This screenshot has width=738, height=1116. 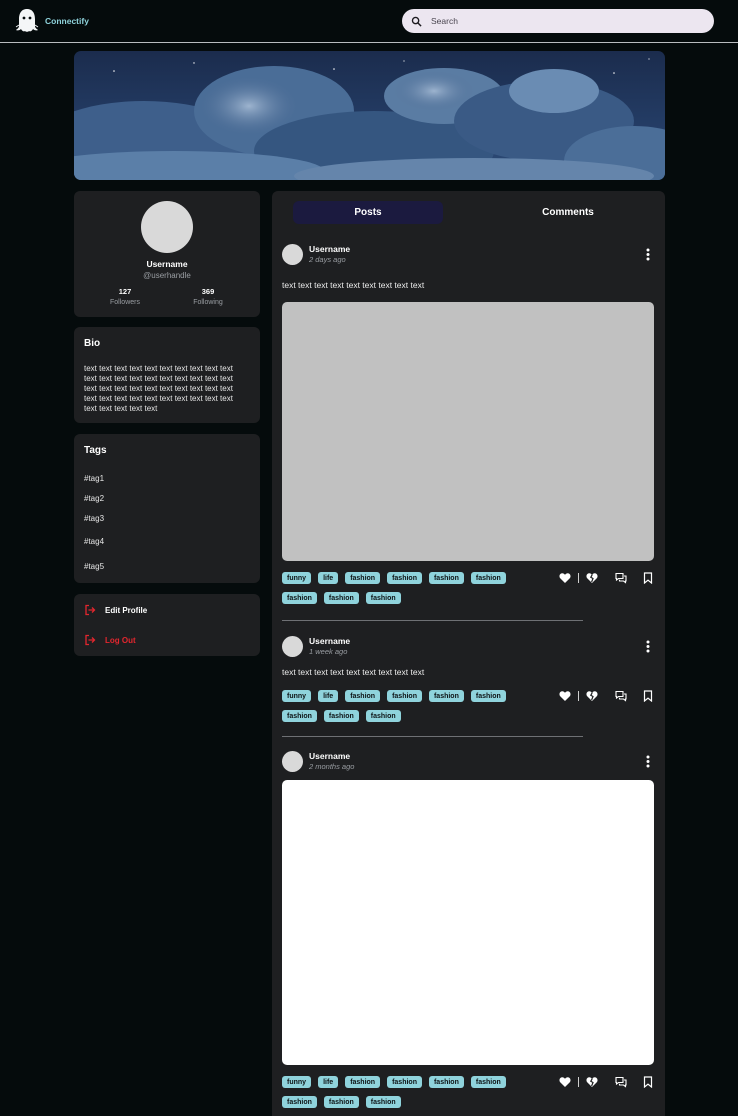 What do you see at coordinates (208, 302) in the screenshot?
I see `following-label: Following` at bounding box center [208, 302].